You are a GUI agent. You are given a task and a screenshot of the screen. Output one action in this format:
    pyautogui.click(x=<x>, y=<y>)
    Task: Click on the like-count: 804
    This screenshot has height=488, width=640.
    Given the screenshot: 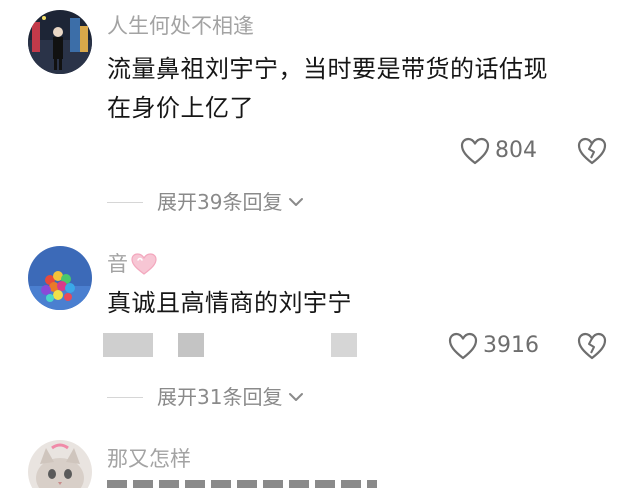 What is the action you would take?
    pyautogui.click(x=516, y=150)
    